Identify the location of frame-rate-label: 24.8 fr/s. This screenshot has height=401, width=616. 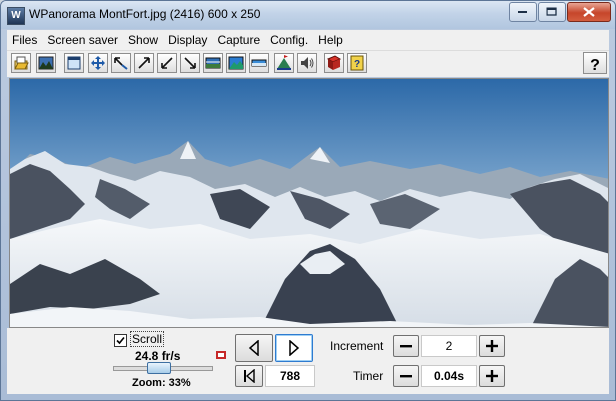
(158, 356).